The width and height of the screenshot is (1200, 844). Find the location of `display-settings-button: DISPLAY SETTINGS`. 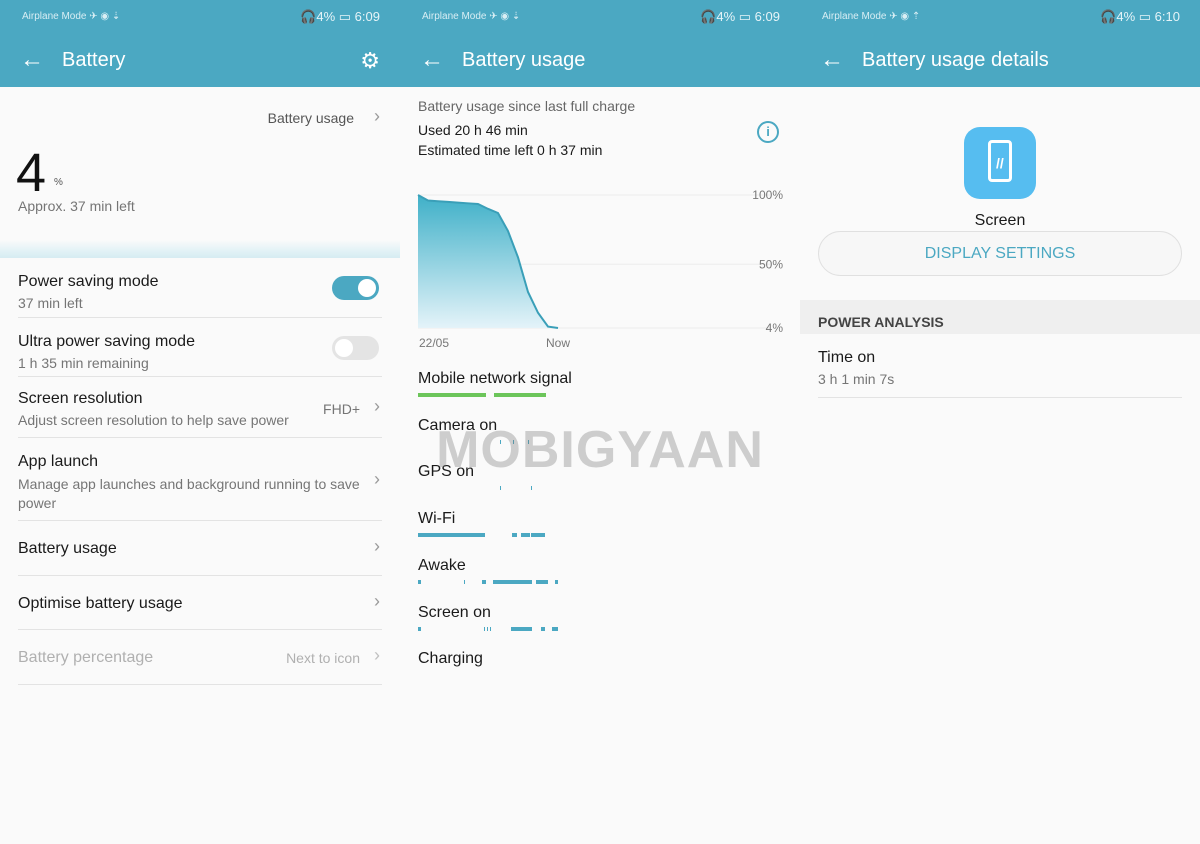

display-settings-button: DISPLAY SETTINGS is located at coordinates (1000, 253).